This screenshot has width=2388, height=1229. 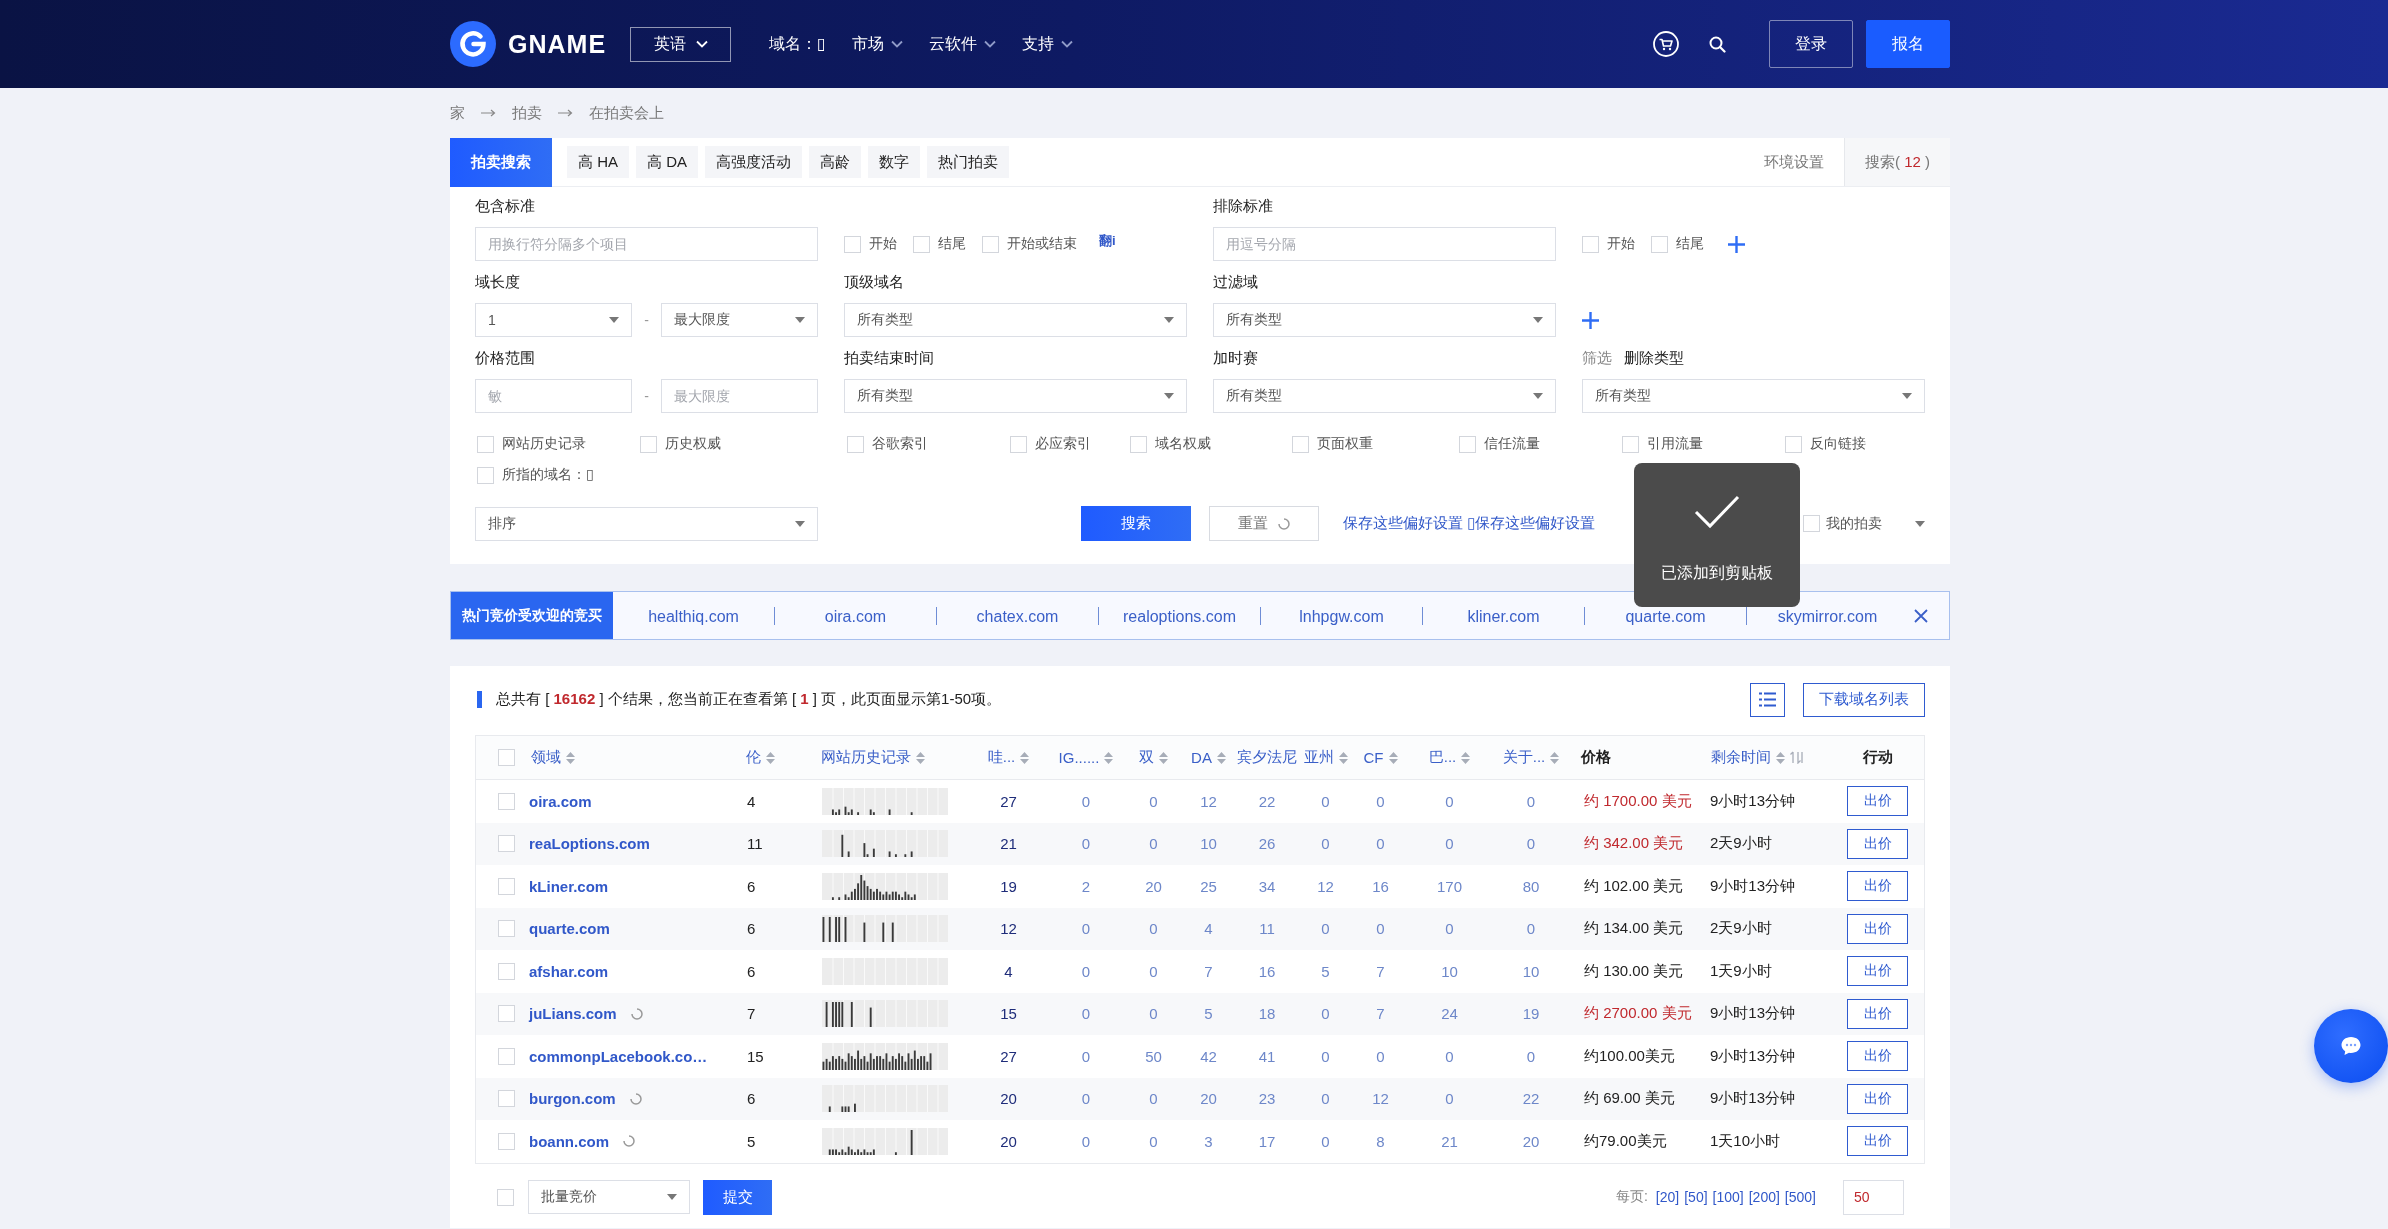 What do you see at coordinates (1047, 44) in the screenshot?
I see `nav-link: 支持` at bounding box center [1047, 44].